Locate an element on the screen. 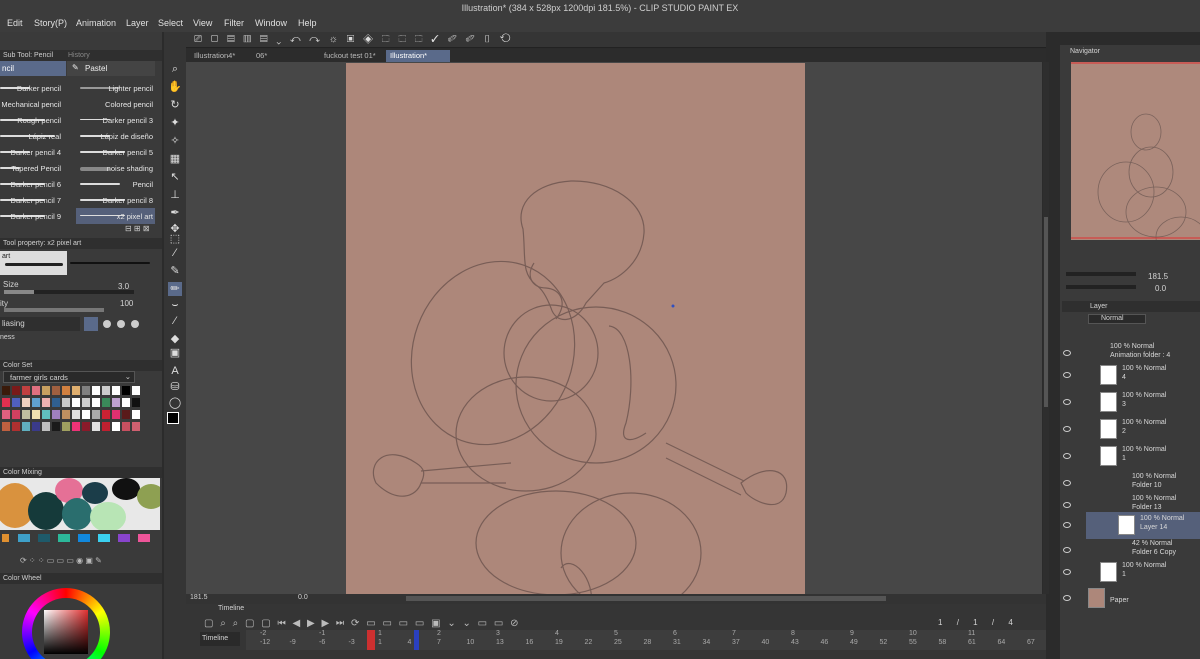 This screenshot has height=659, width=1200. brush-darker-pencil-4: Darker pencil 4 is located at coordinates (37, 152).